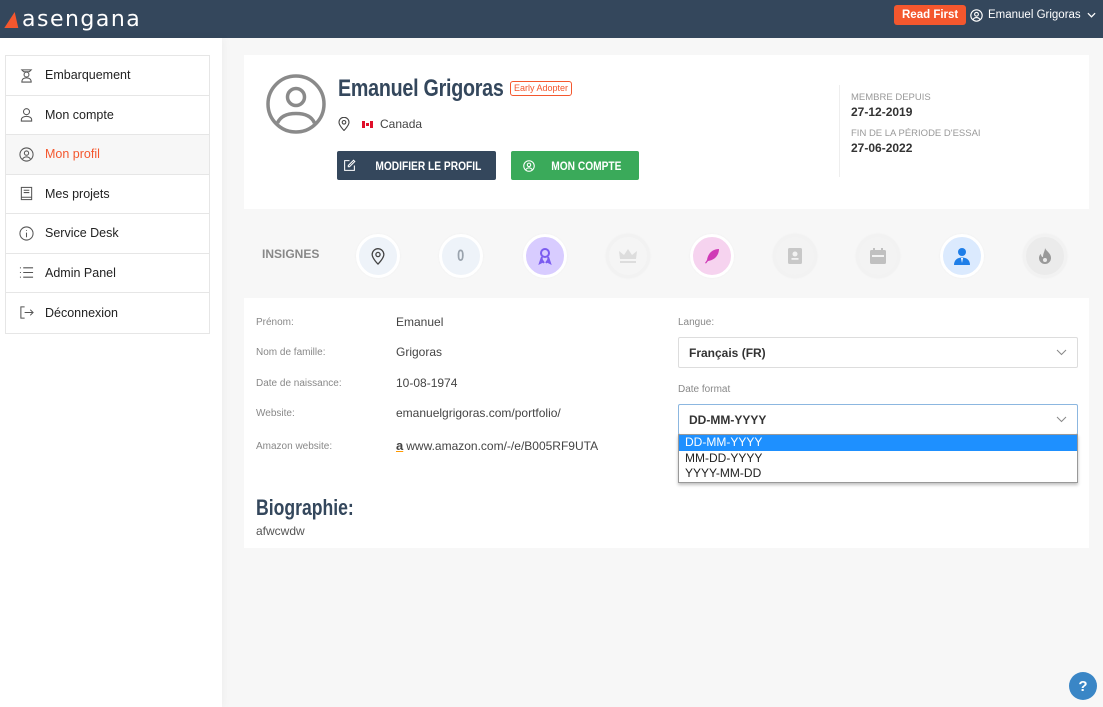  Describe the element at coordinates (81, 312) in the screenshot. I see `sidebar-item-label: Déconnexion` at that location.